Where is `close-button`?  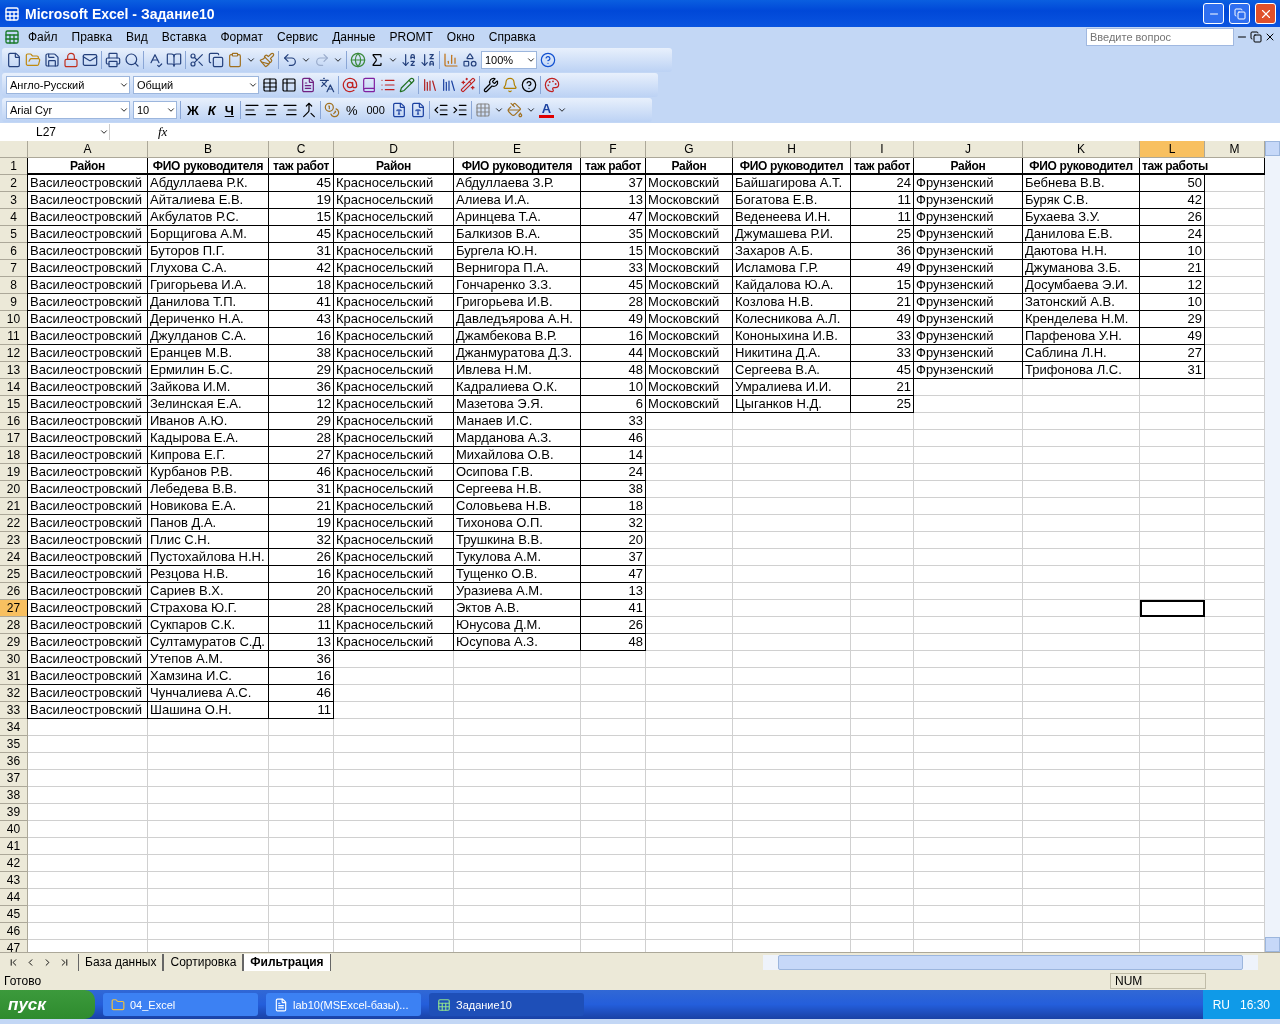
close-button is located at coordinates (1265, 13).